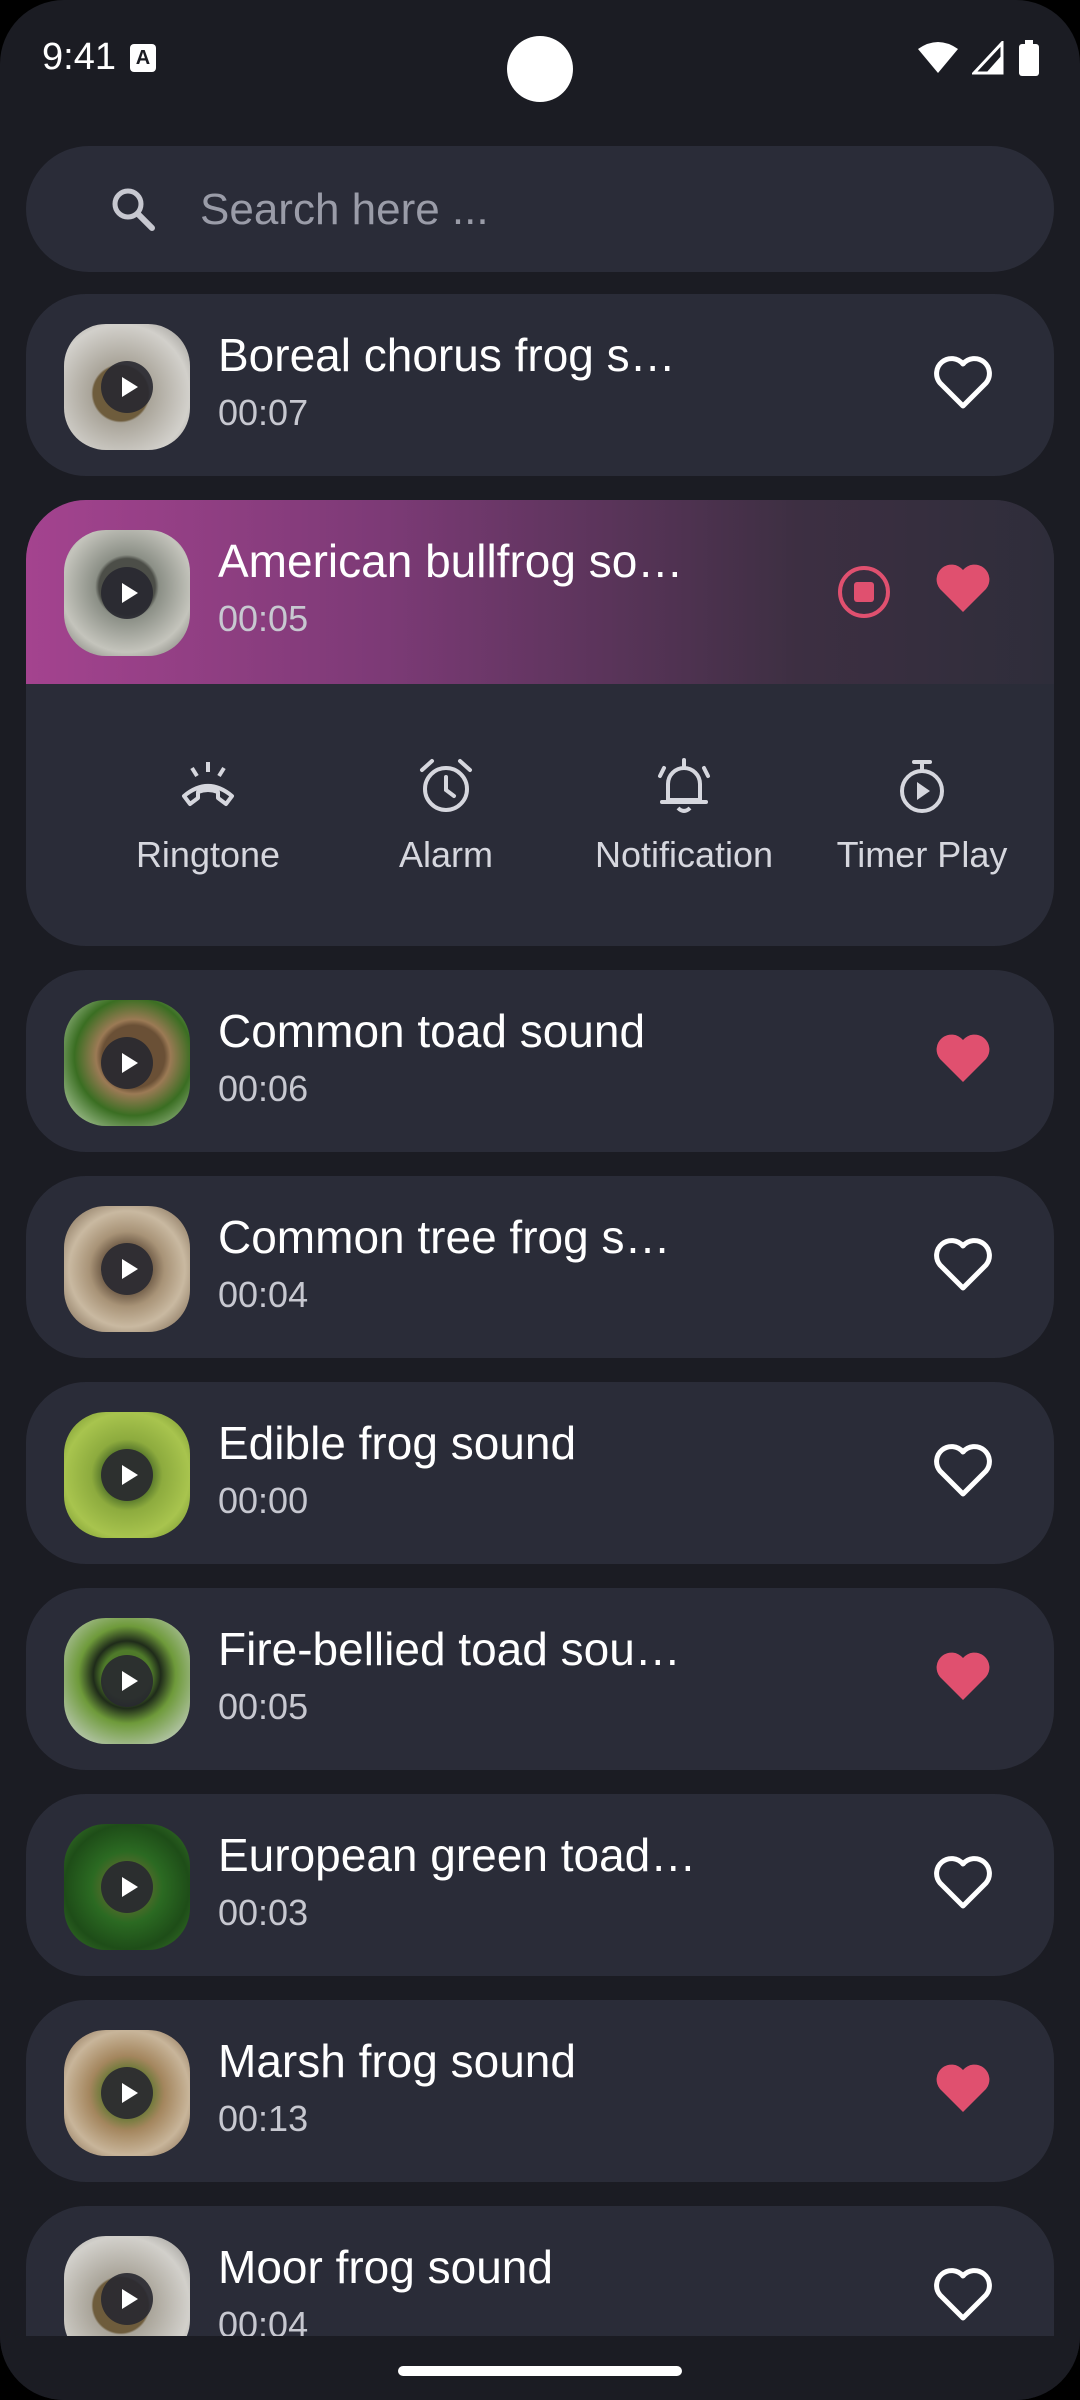 This screenshot has width=1080, height=2400. What do you see at coordinates (397, 1443) in the screenshot?
I see `sound-title: Edible frog sound` at bounding box center [397, 1443].